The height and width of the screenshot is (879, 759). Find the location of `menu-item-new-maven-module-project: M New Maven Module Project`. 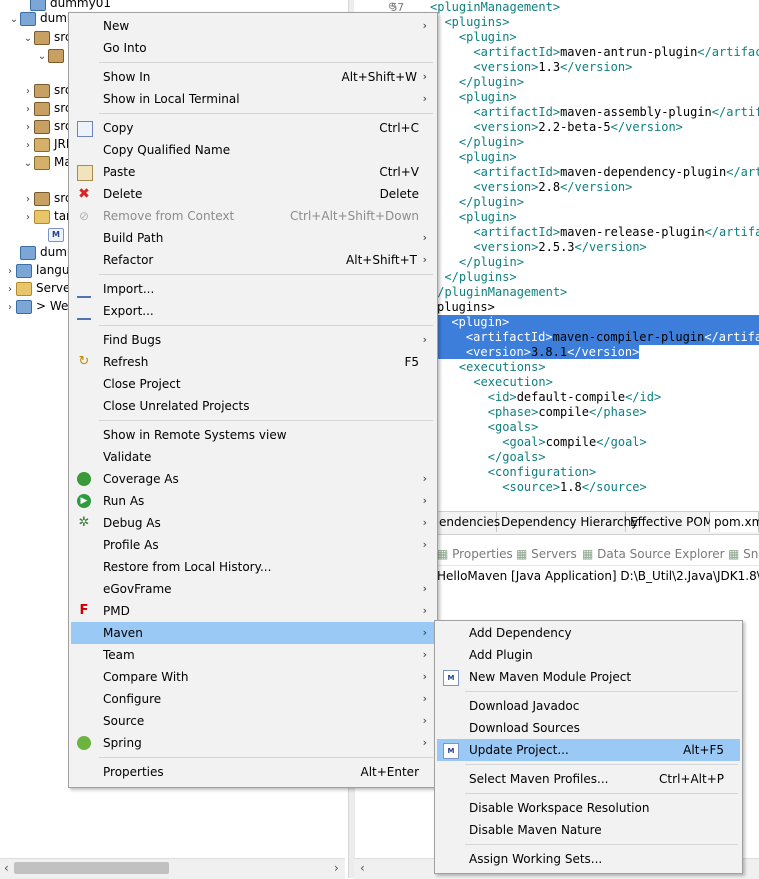

menu-item-new-maven-module-project: M New Maven Module Project is located at coordinates (588, 677).